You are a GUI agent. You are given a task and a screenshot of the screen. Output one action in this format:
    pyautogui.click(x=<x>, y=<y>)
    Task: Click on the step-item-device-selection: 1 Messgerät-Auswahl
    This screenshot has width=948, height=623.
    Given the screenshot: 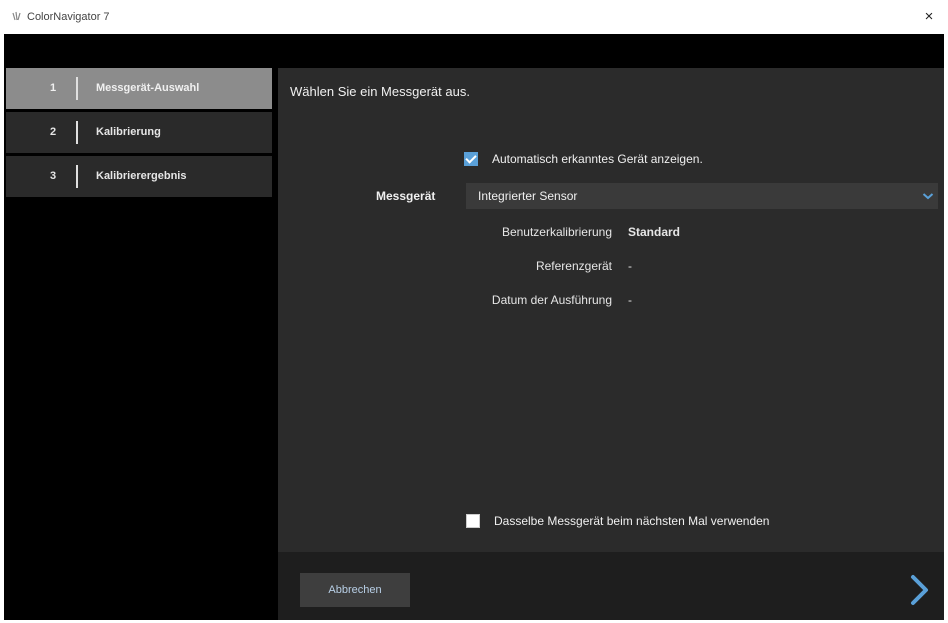 What is the action you would take?
    pyautogui.click(x=139, y=88)
    